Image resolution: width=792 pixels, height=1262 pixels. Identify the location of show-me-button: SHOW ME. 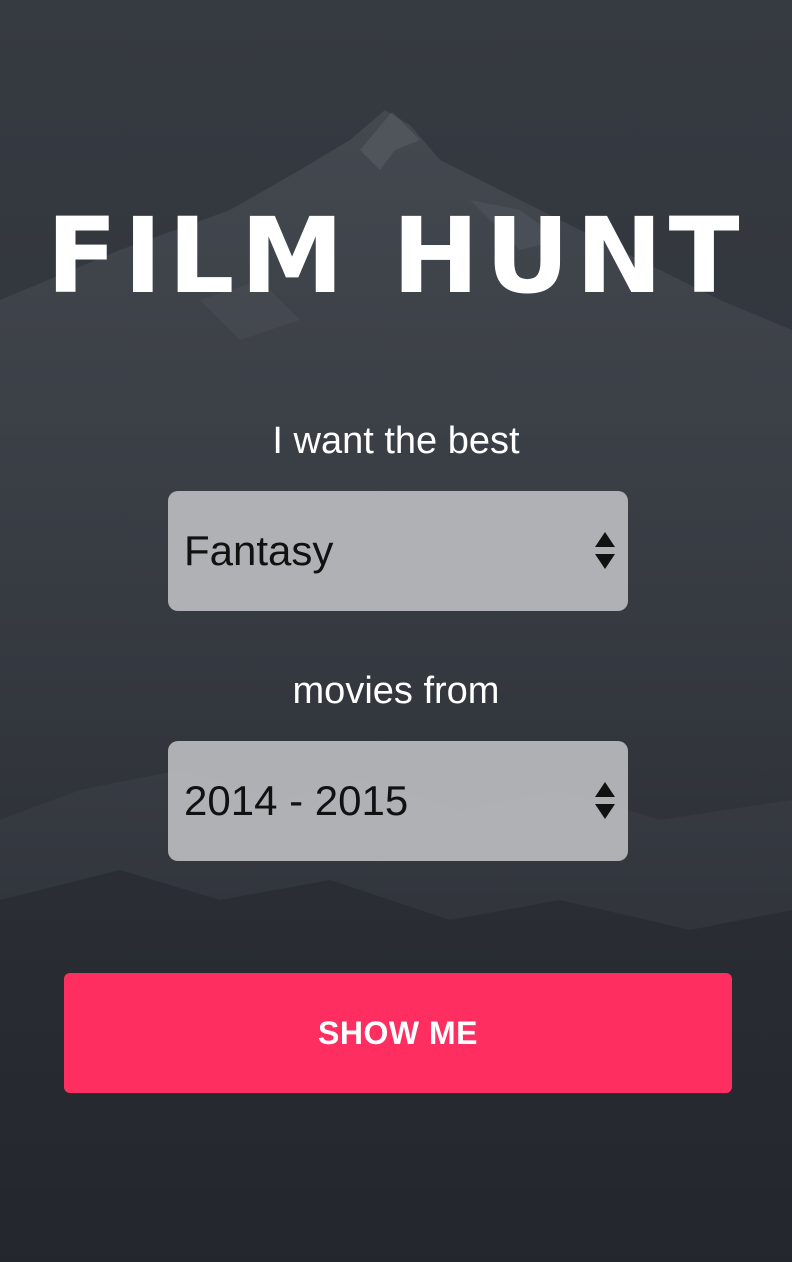
(398, 1033).